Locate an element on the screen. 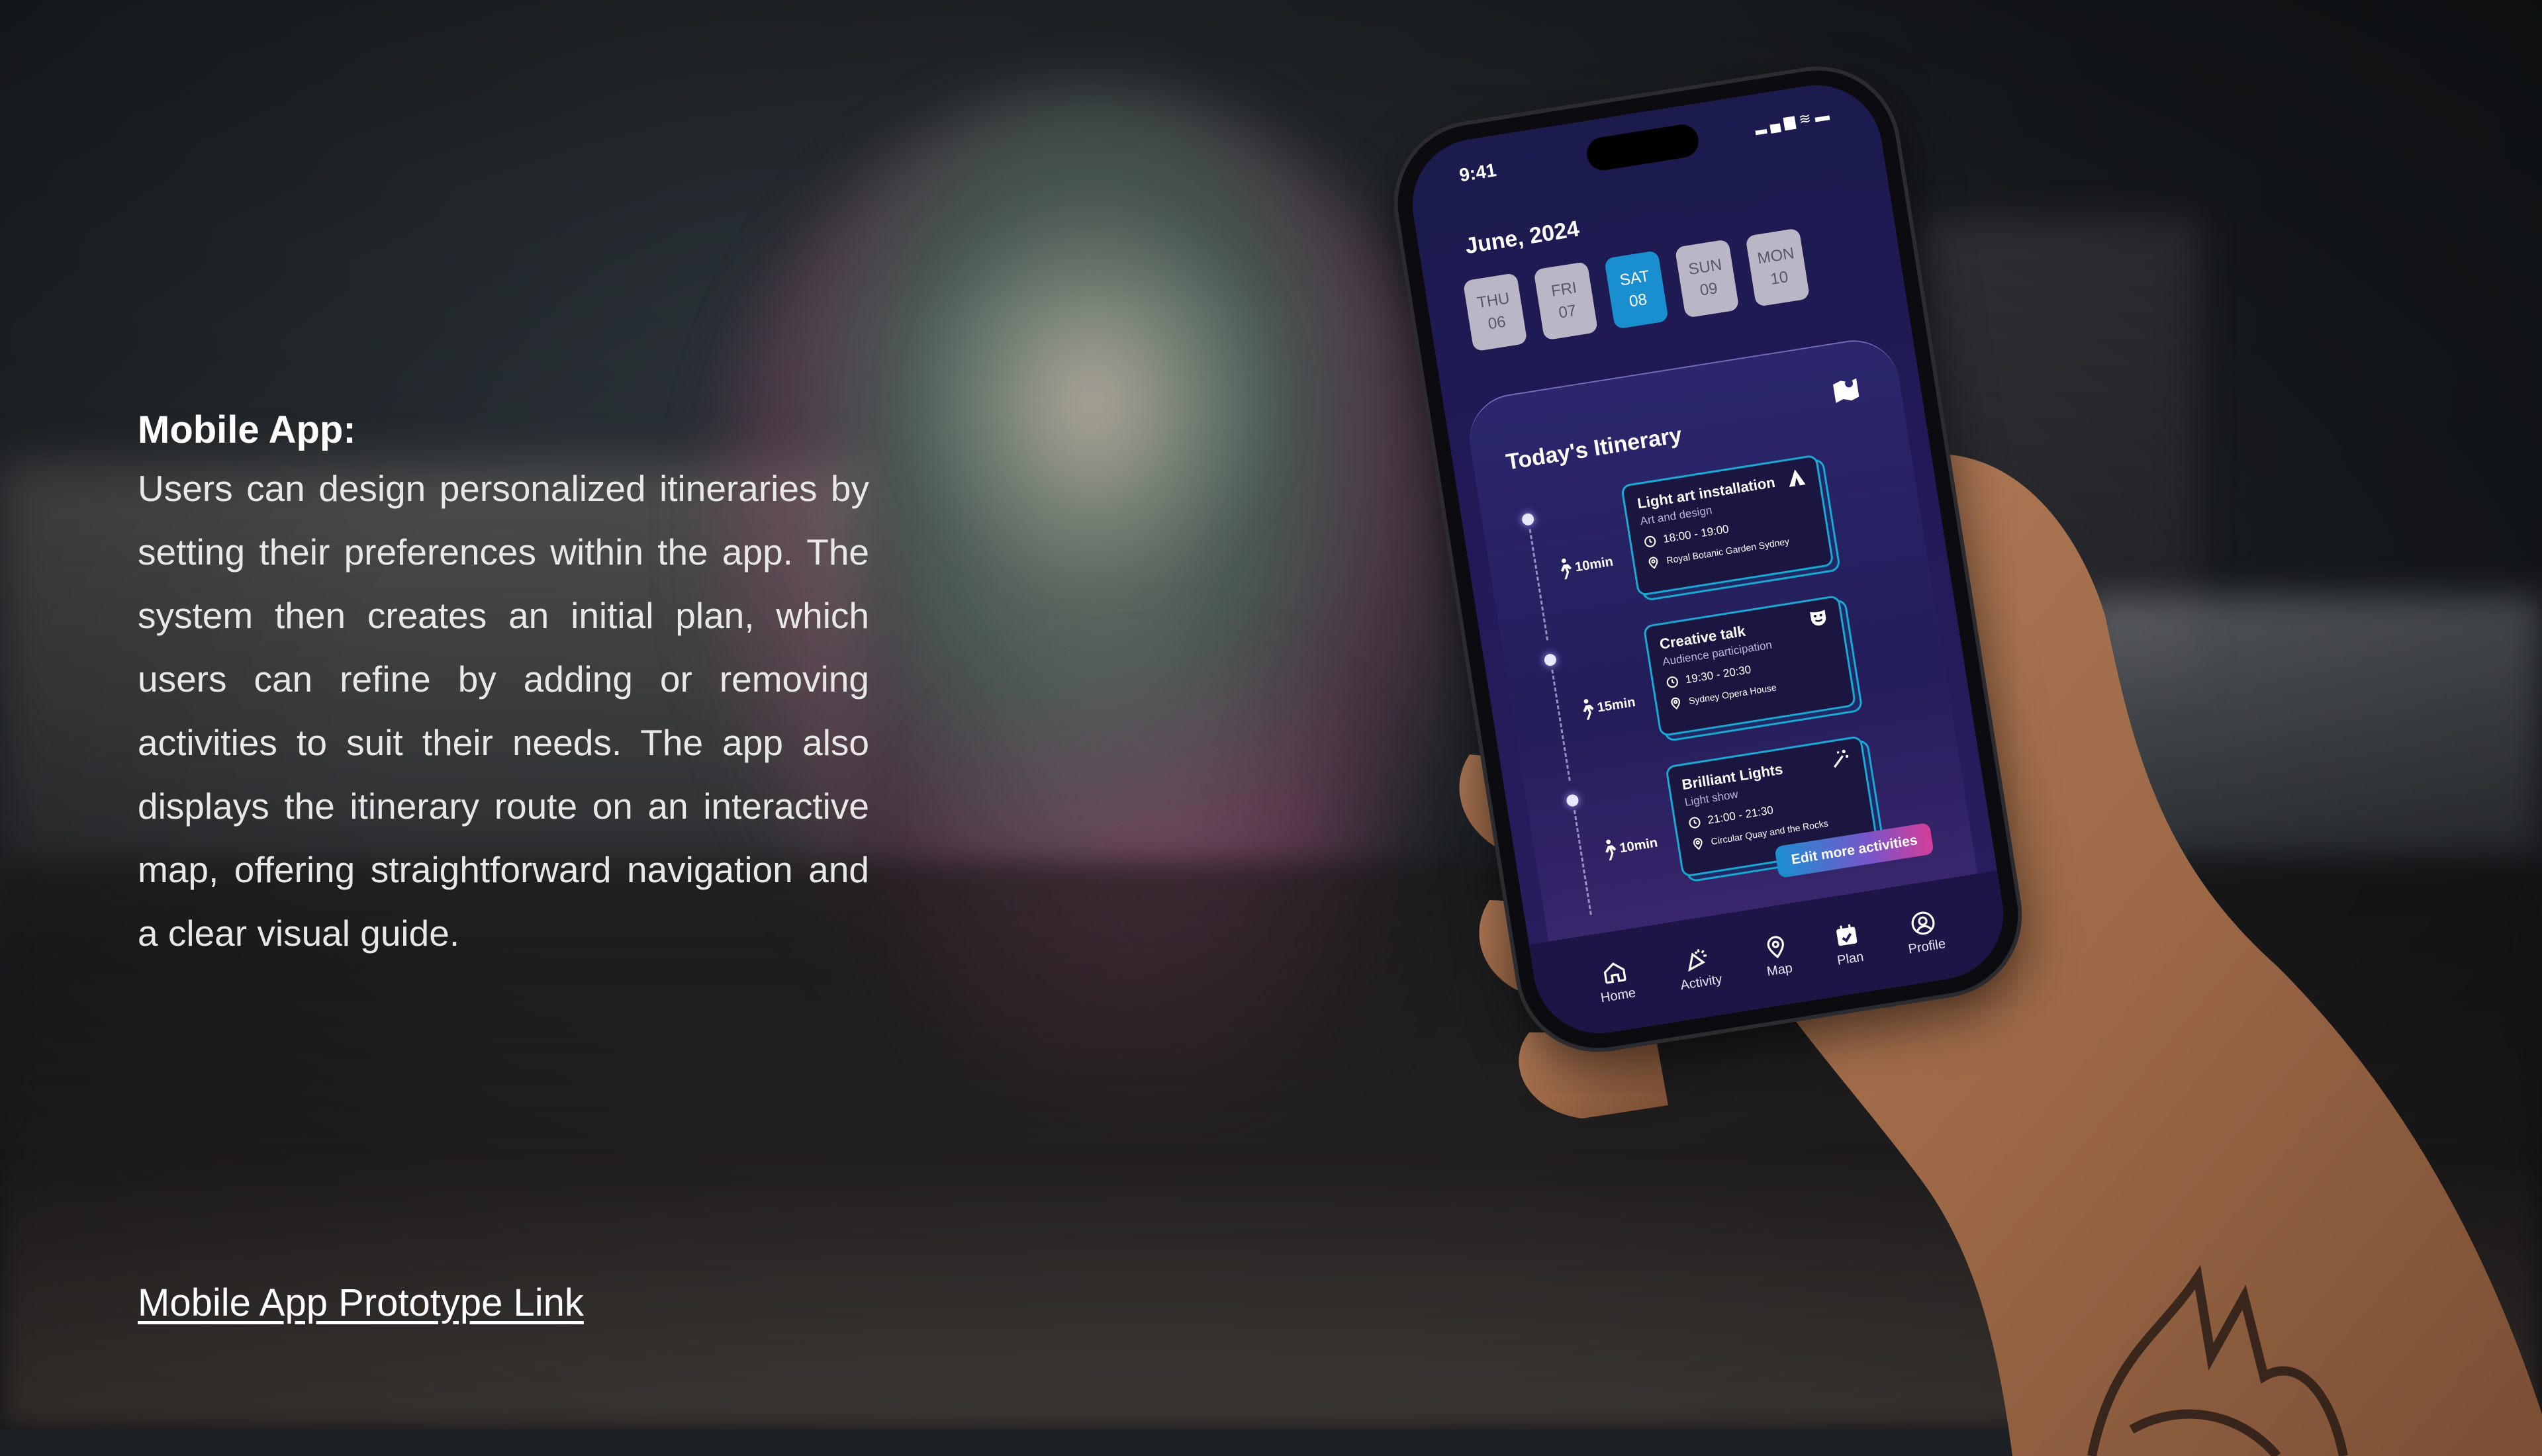  tab-plan: Plan is located at coordinates (1848, 944).